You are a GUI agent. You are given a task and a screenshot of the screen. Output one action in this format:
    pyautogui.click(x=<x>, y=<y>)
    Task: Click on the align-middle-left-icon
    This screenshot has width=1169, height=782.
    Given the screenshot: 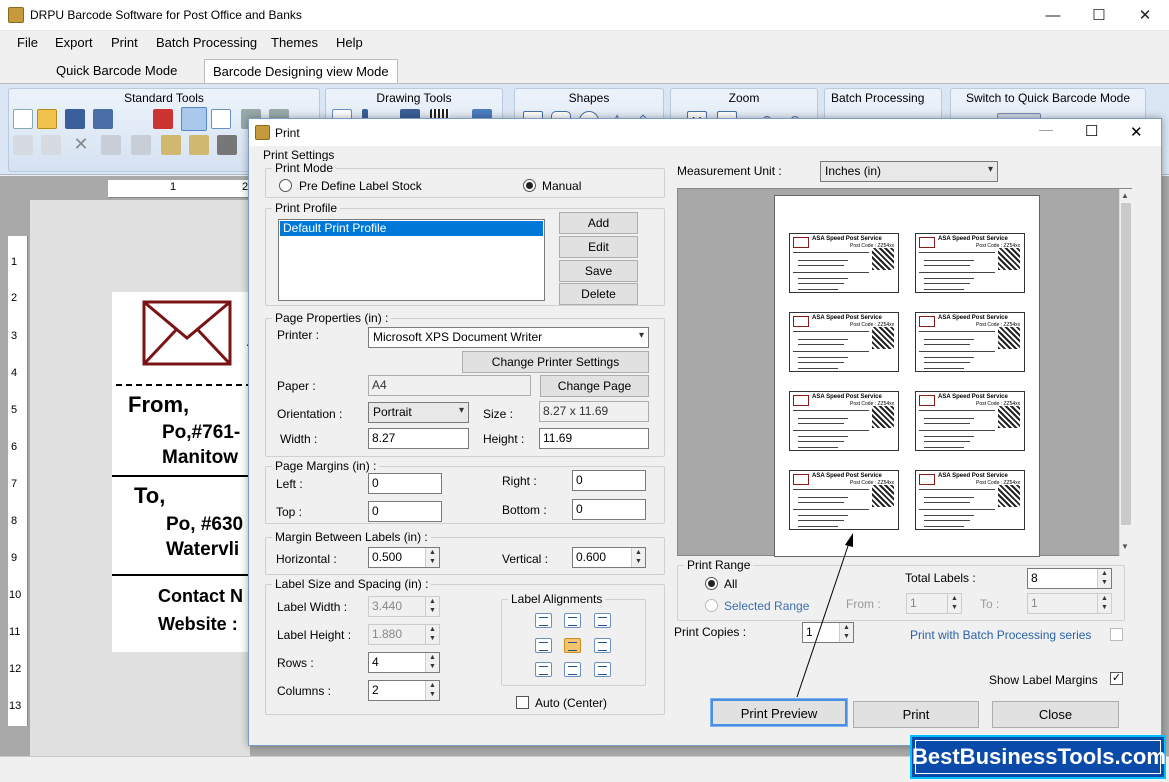 What is the action you would take?
    pyautogui.click(x=543, y=645)
    